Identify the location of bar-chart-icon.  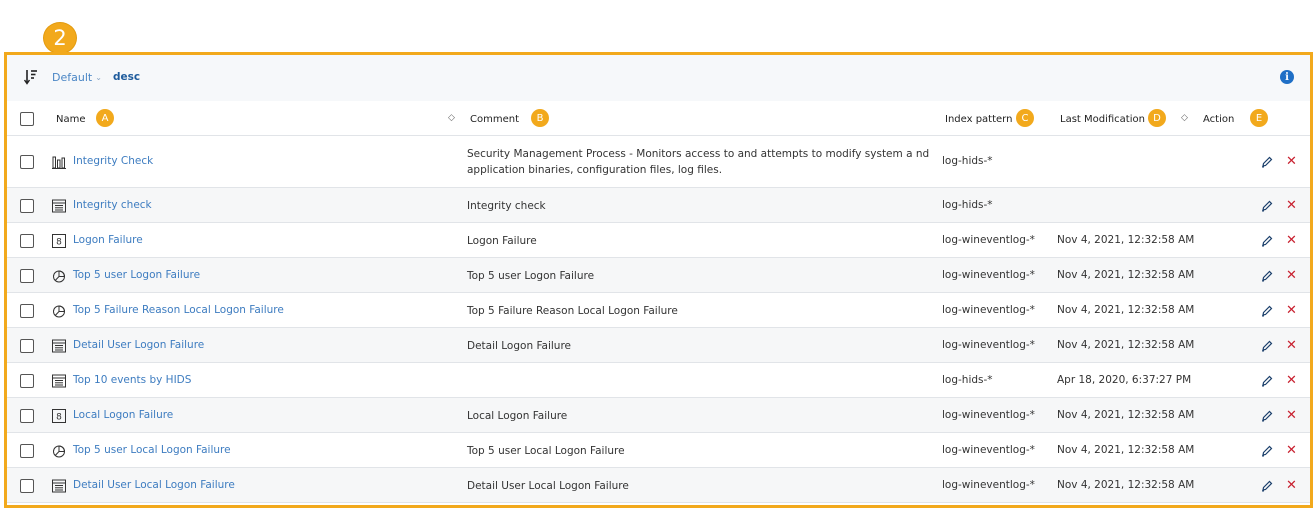
(59, 162).